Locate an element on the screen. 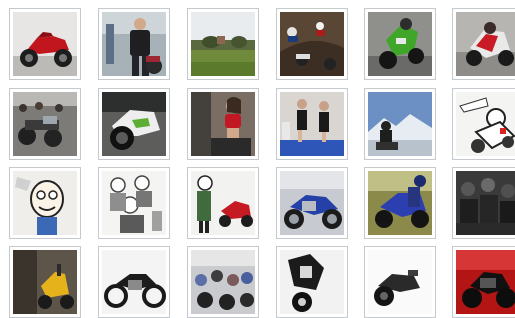  thumbnail-green-sport-bike-racing is located at coordinates (400, 44).